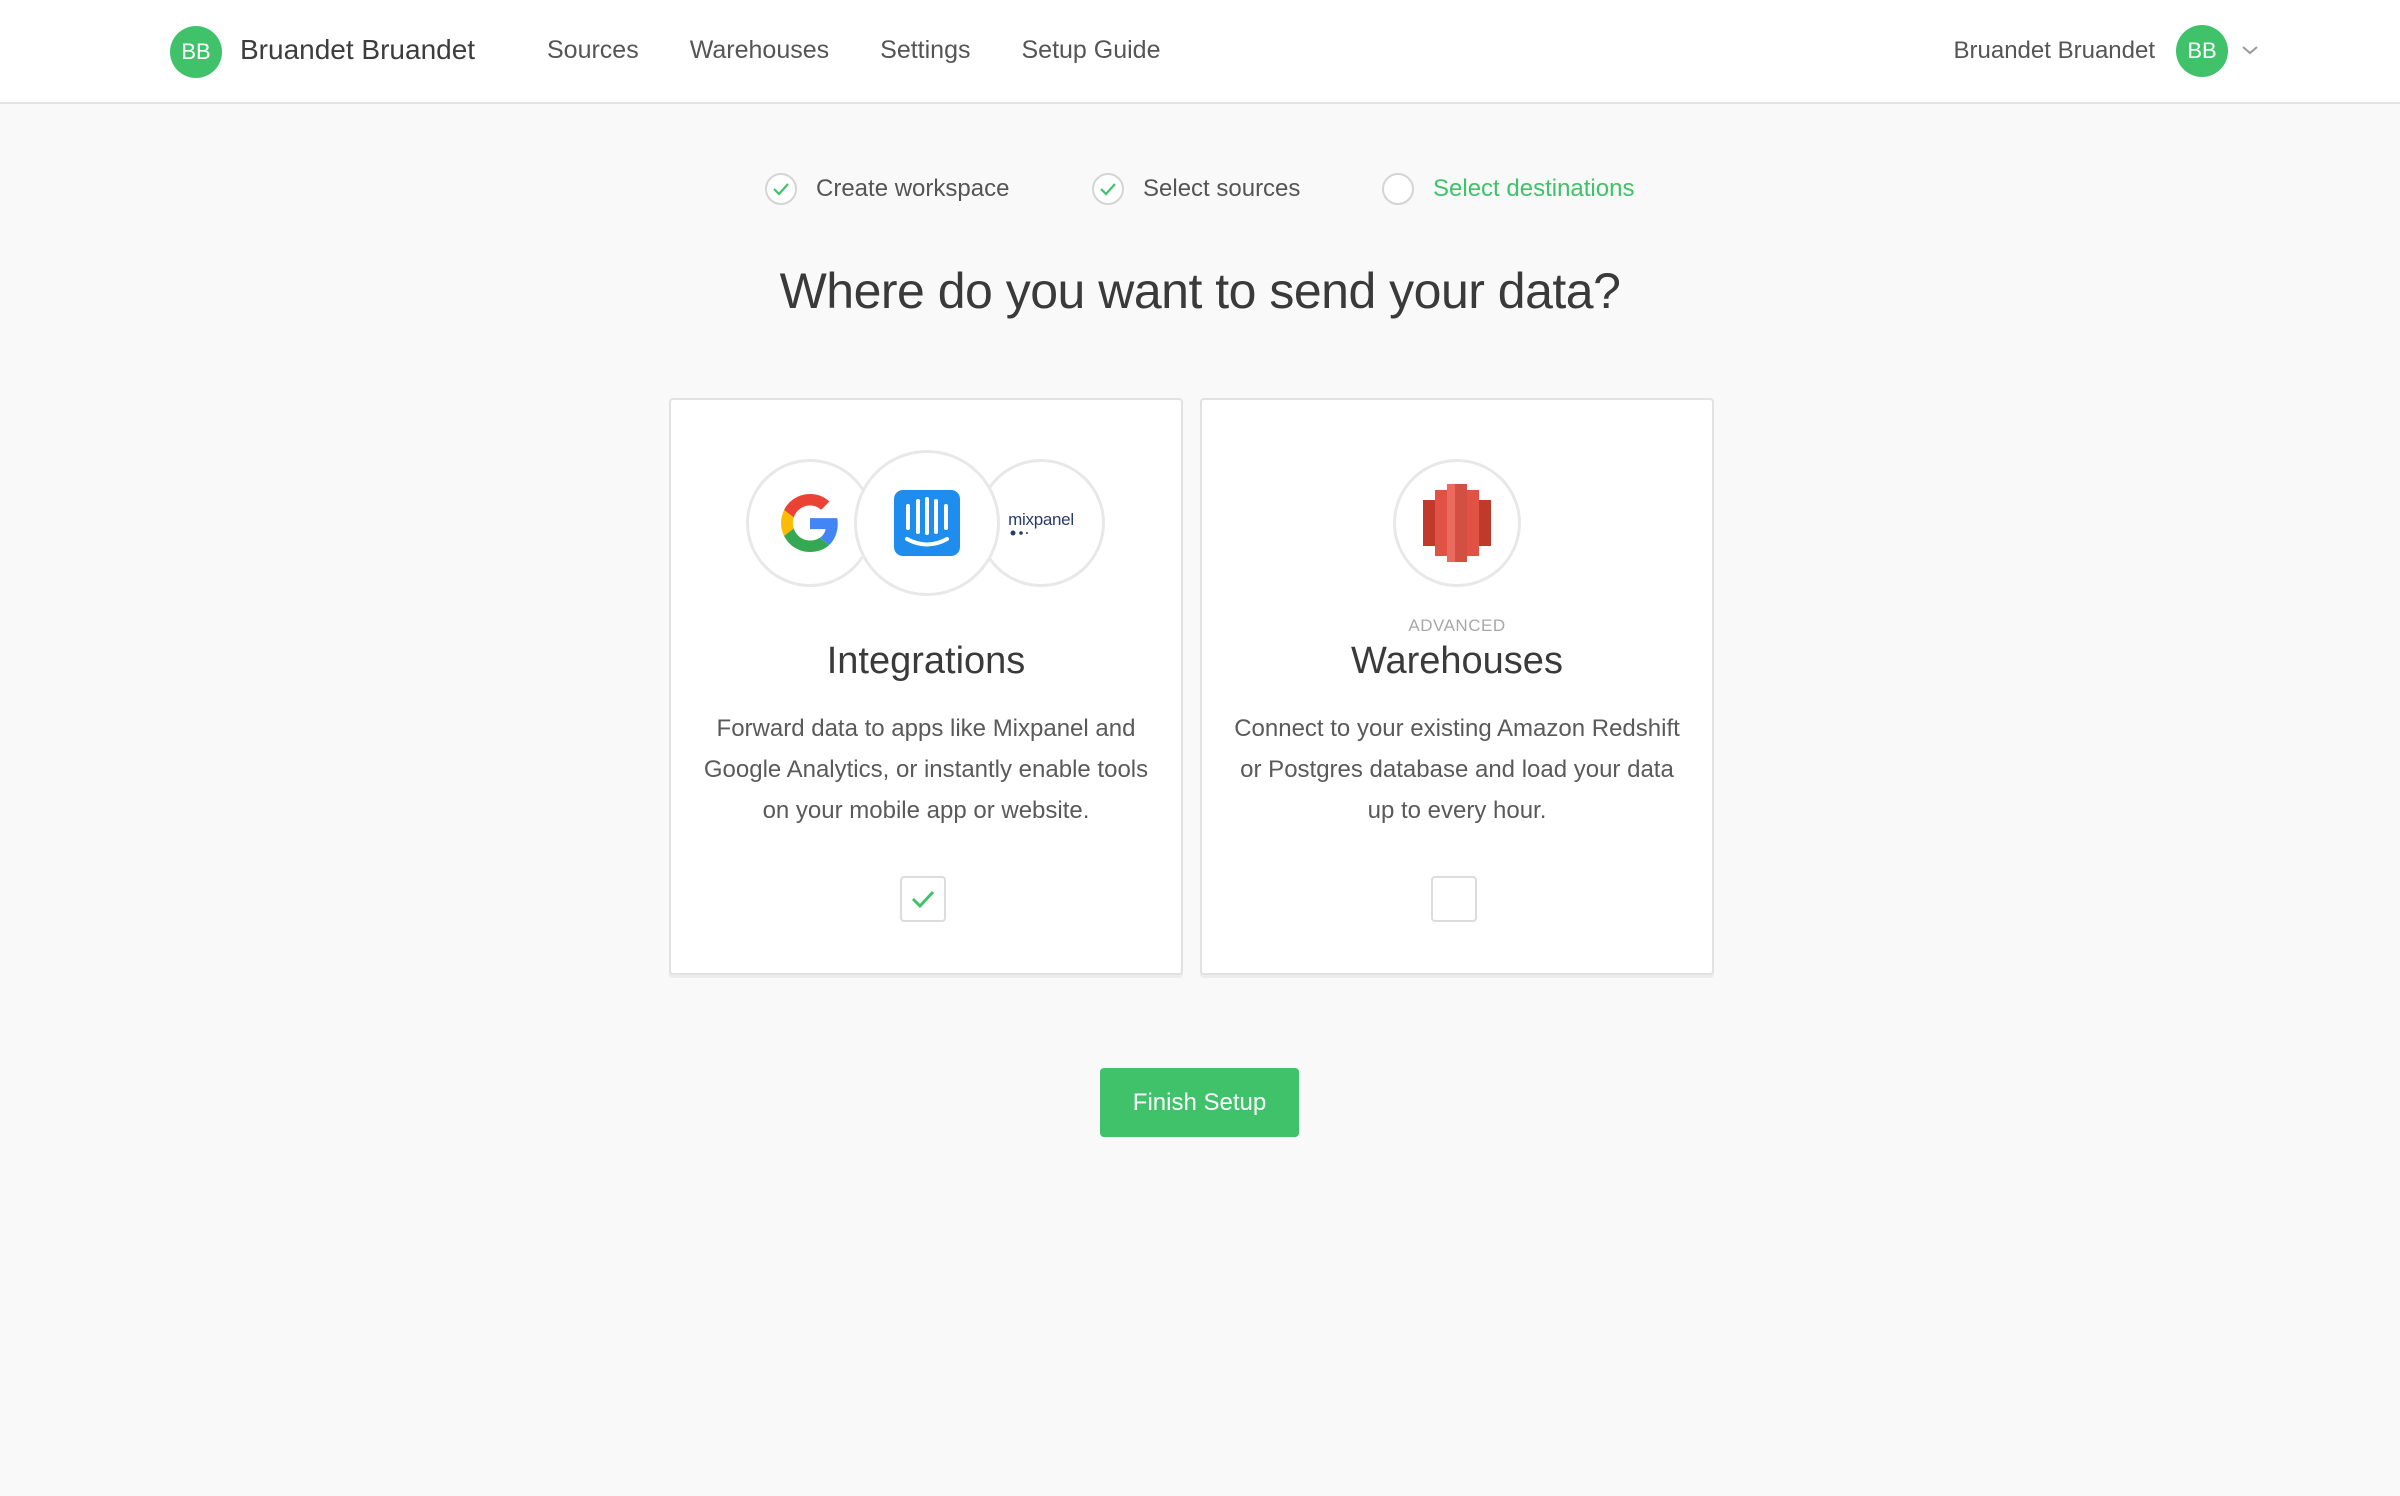 The width and height of the screenshot is (2400, 1496). I want to click on step-label: Select sources, so click(1222, 188).